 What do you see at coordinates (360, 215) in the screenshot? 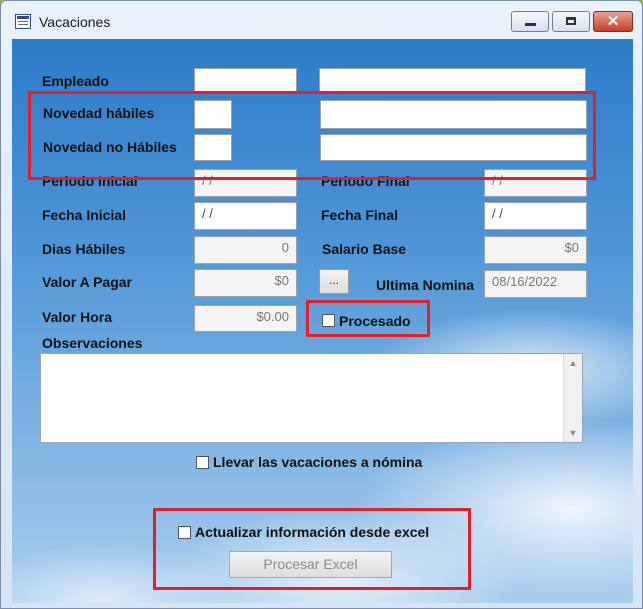
I see `fecha-final-label: Fecha Final` at bounding box center [360, 215].